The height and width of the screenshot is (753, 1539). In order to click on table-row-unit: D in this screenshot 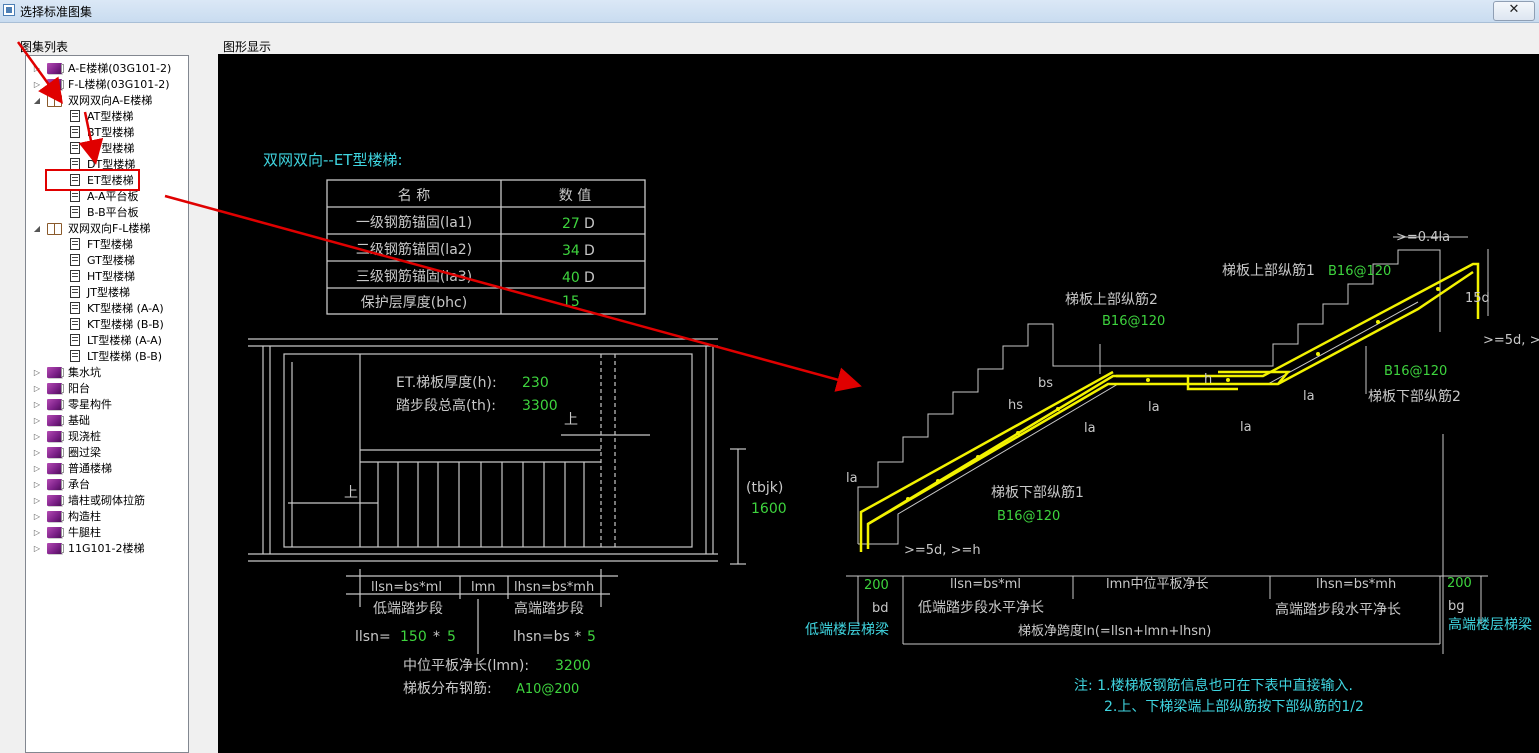, I will do `click(589, 224)`.